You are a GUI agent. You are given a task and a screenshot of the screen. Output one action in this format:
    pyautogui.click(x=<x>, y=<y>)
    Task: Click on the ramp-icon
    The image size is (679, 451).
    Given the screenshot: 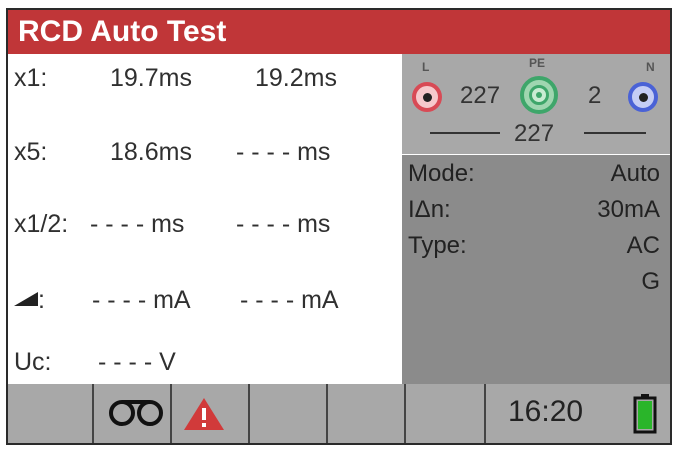 What is the action you would take?
    pyautogui.click(x=26, y=299)
    